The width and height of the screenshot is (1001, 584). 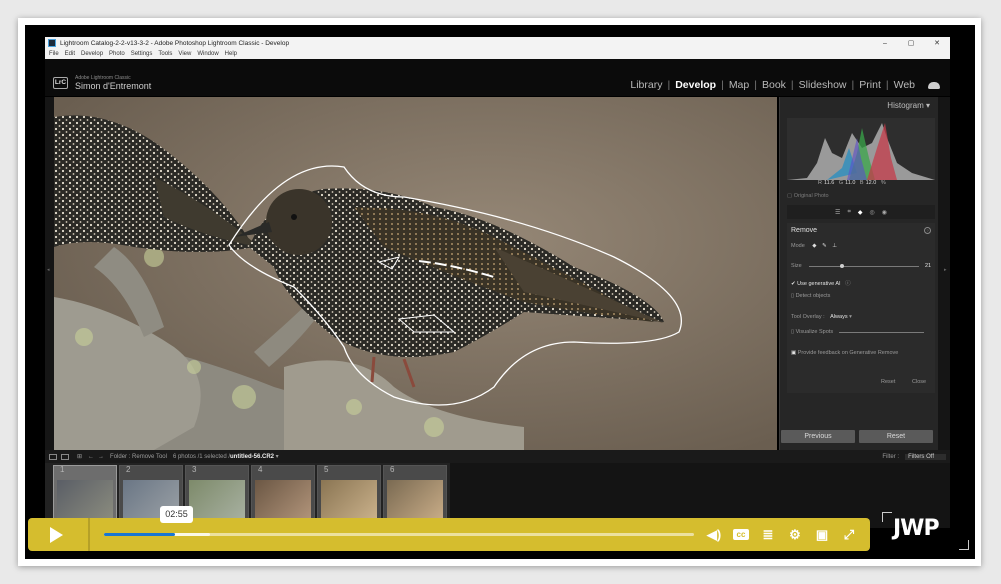 What do you see at coordinates (821, 283) in the screenshot?
I see `use-ai-checkbox: ✔ Use generative AI ⓘ` at bounding box center [821, 283].